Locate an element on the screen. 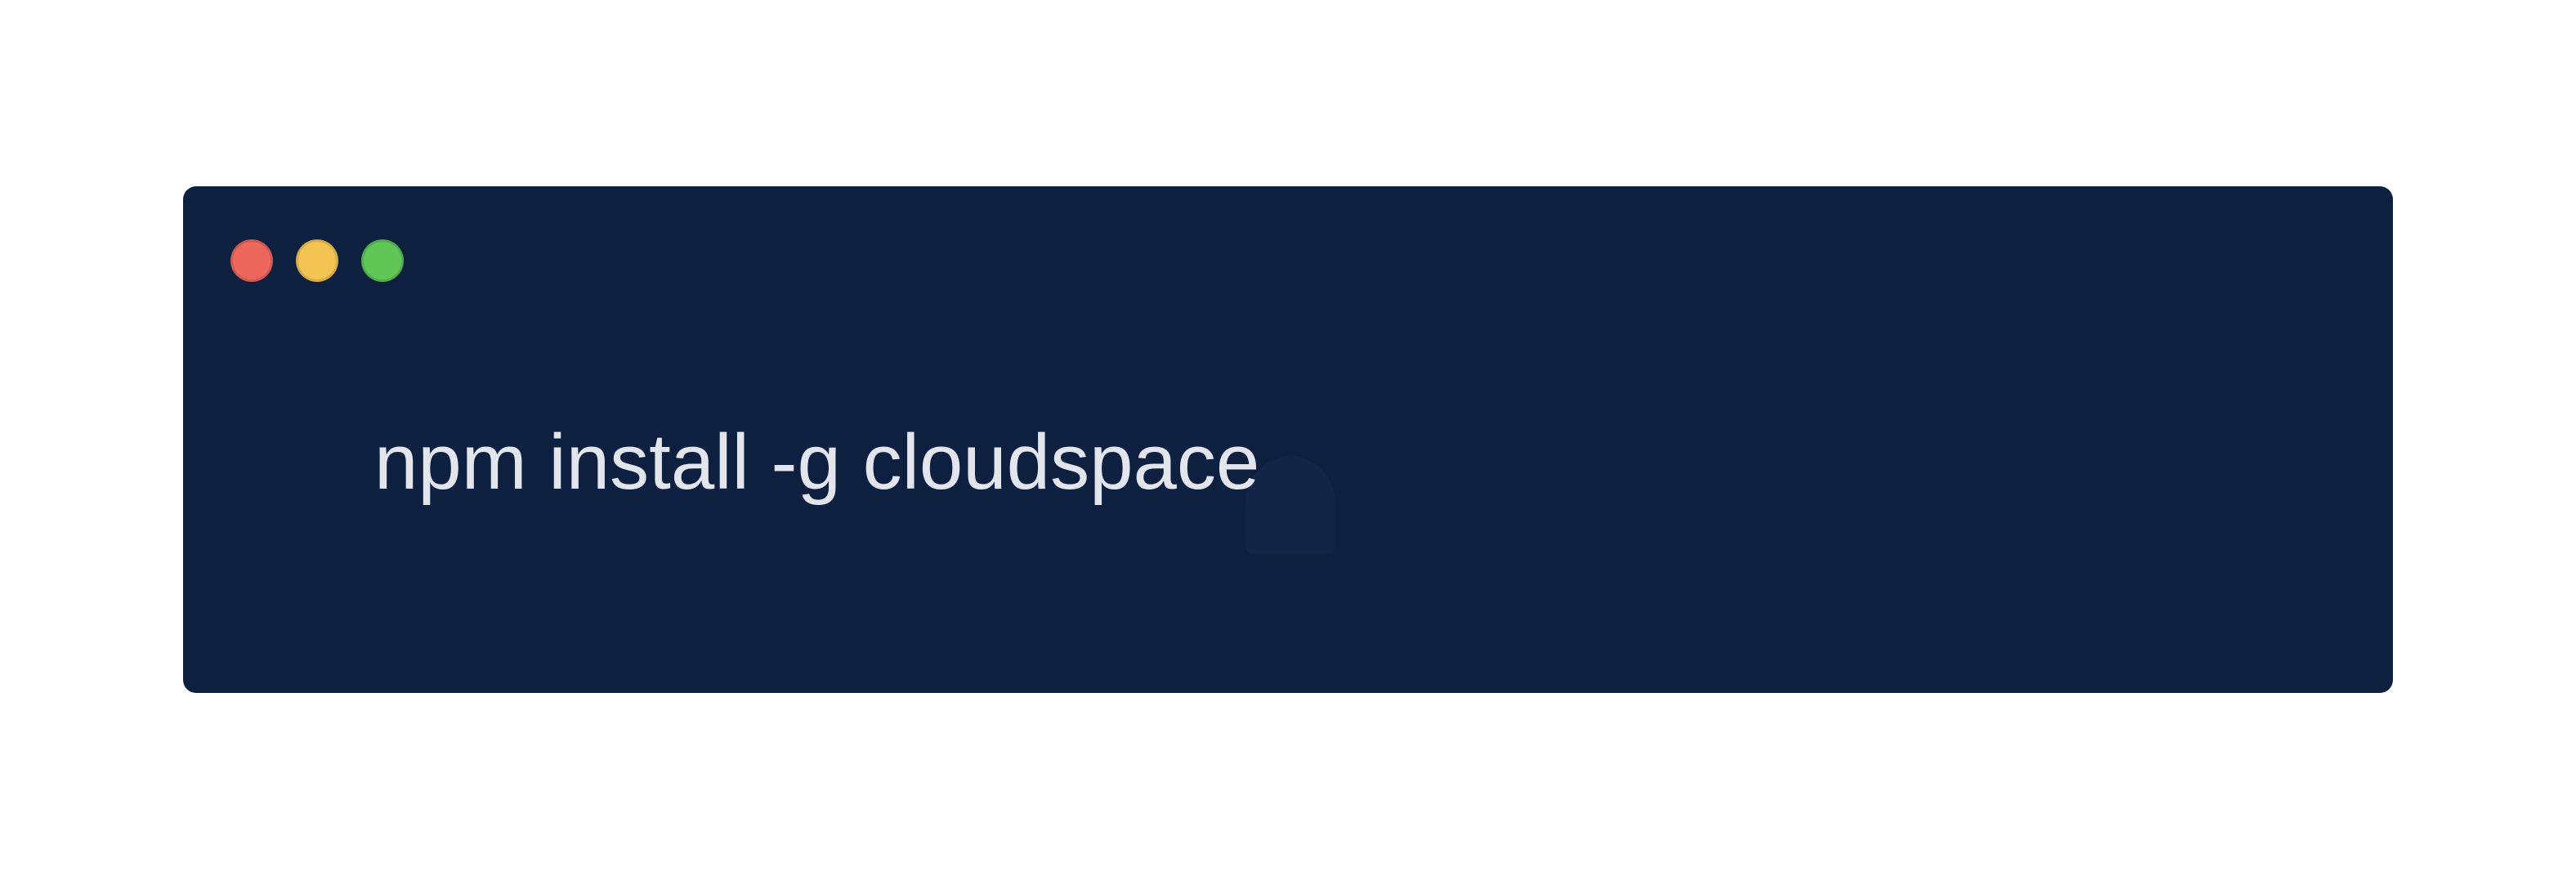  command-line: npm install -g cloudspace is located at coordinates (816, 462).